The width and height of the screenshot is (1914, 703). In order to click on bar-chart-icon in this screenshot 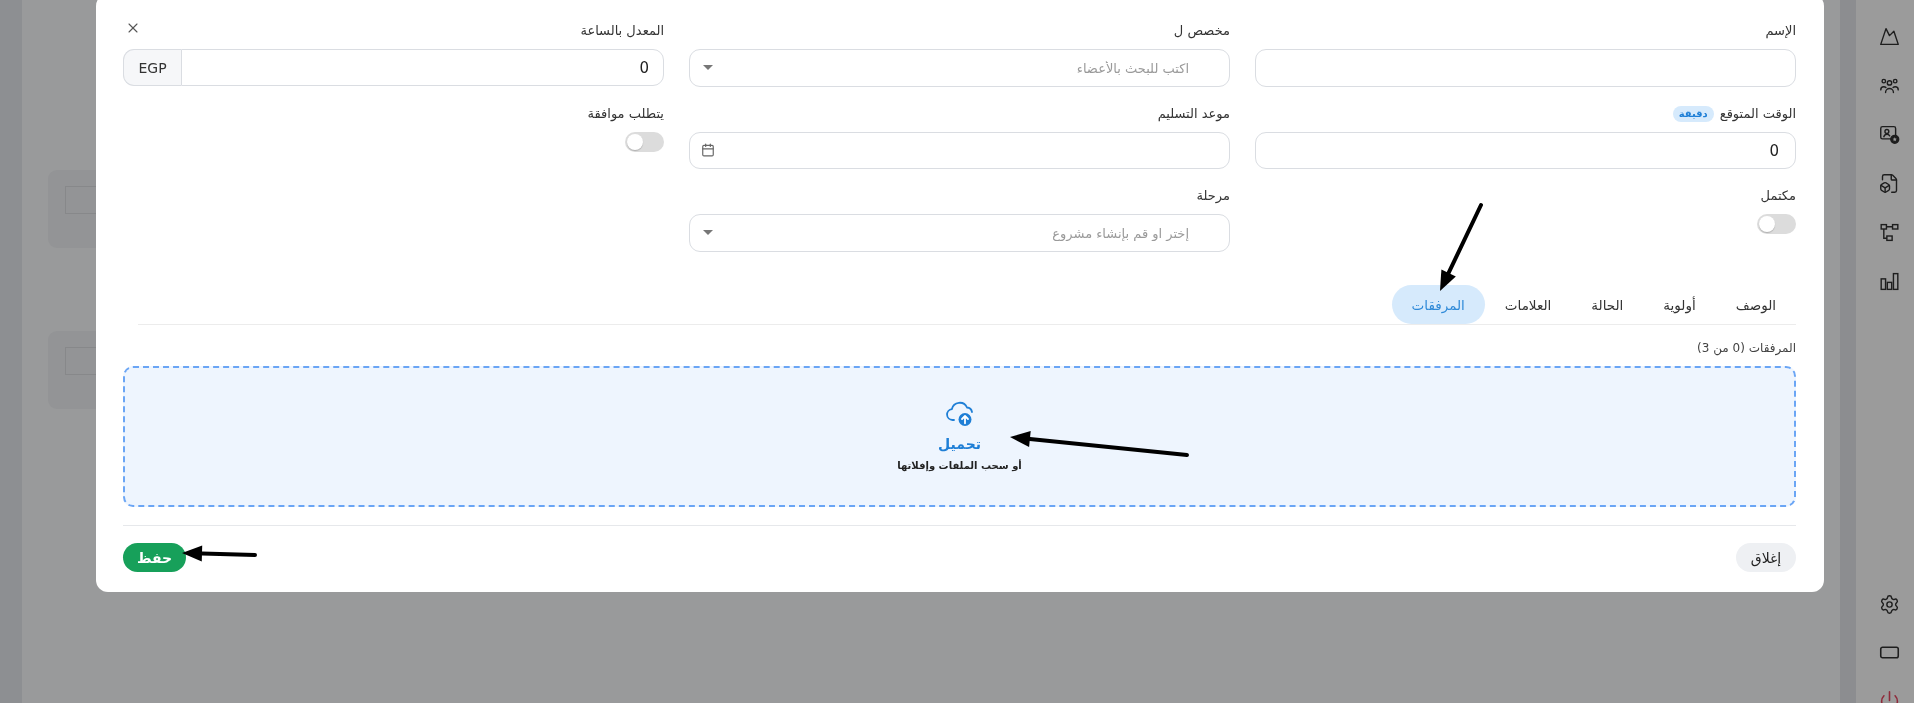, I will do `click(1889, 281)`.